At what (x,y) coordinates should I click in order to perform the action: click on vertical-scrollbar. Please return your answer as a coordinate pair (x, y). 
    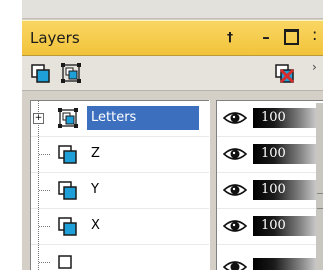
    Looking at the image, I should click on (319, 186).